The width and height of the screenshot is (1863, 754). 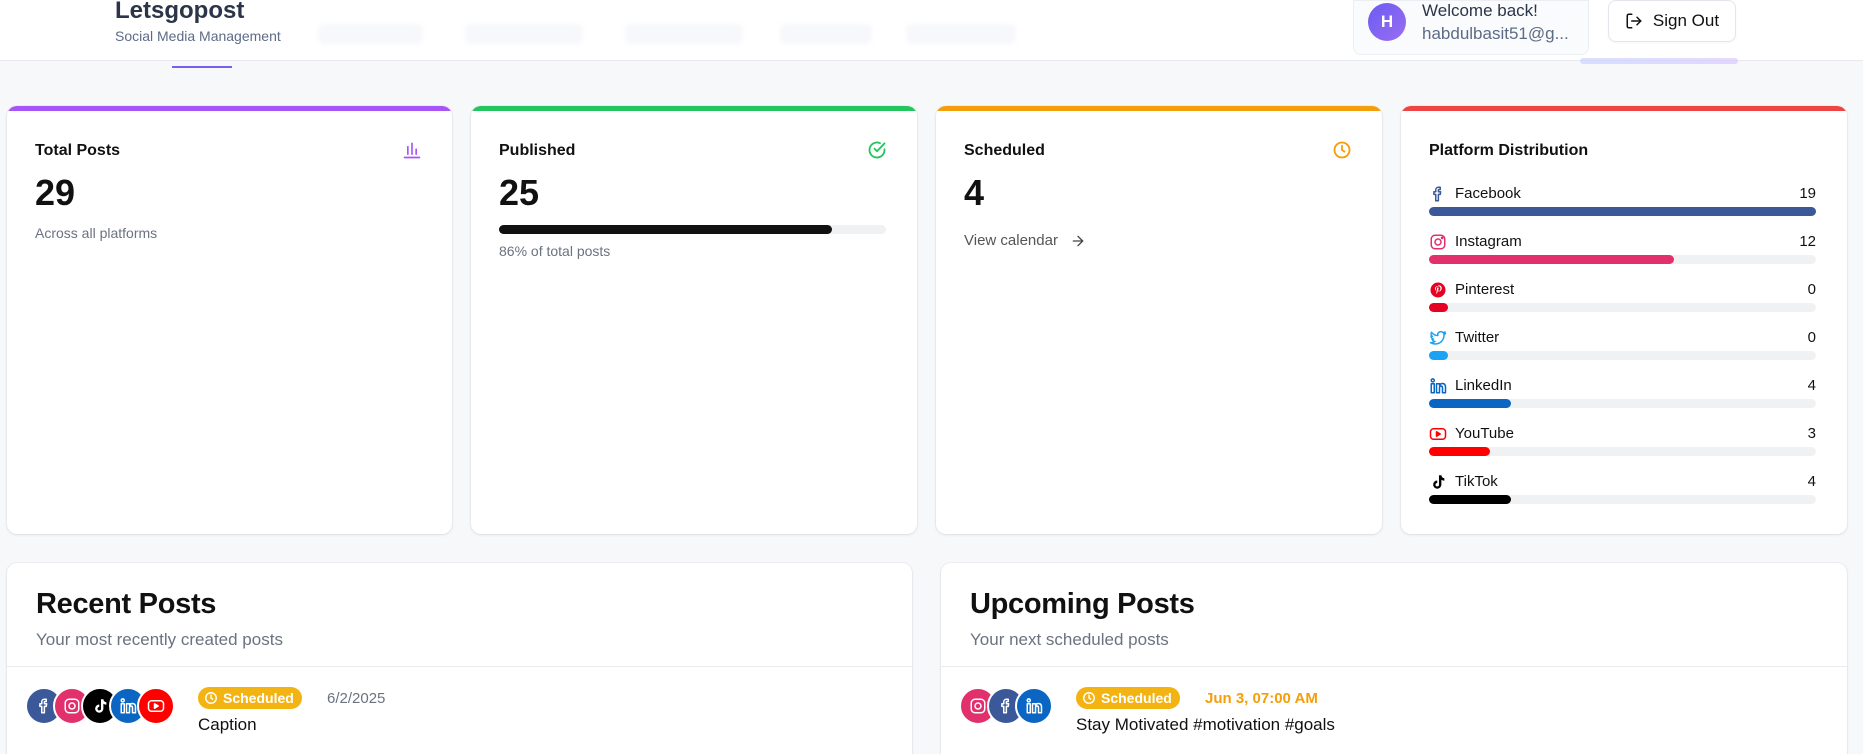 What do you see at coordinates (1622, 347) in the screenshot?
I see `platform-row-twitter: Twitter 0` at bounding box center [1622, 347].